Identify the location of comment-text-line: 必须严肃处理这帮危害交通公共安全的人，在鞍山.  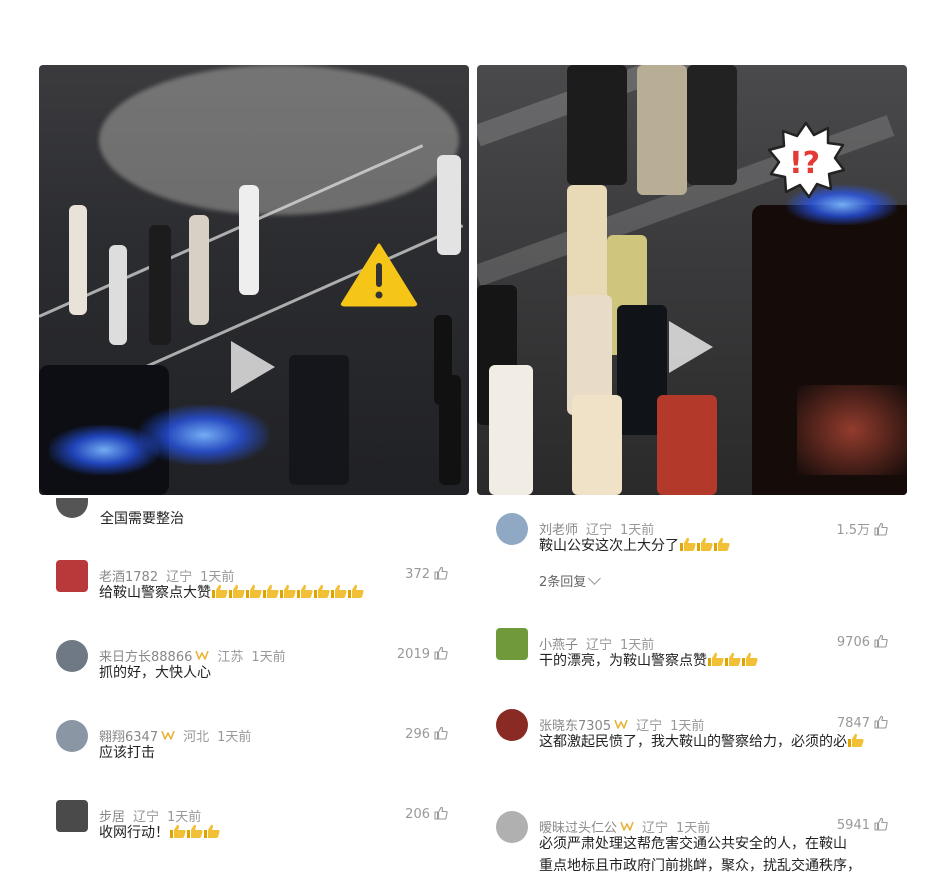
(693, 844).